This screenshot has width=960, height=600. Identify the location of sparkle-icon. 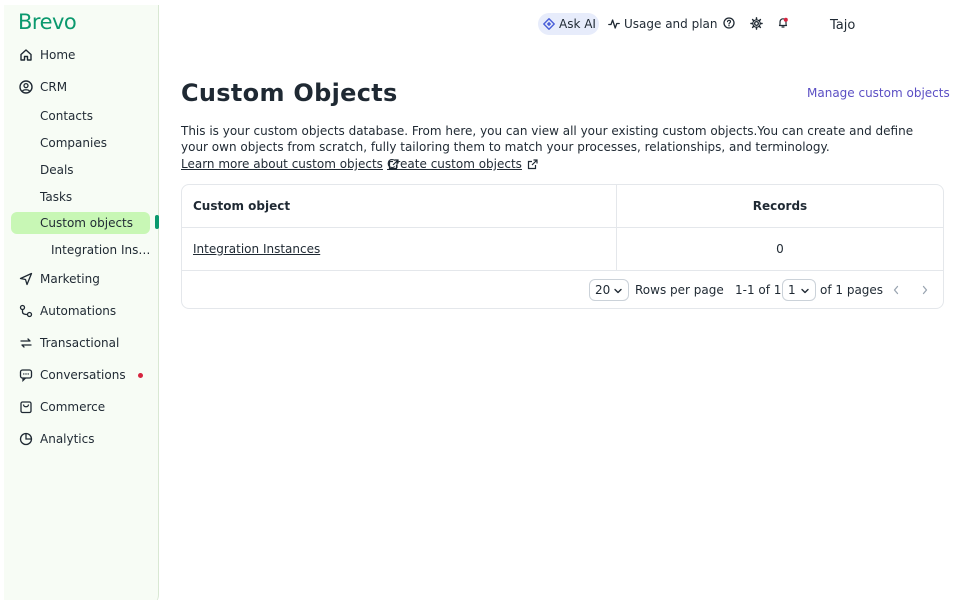
(549, 24).